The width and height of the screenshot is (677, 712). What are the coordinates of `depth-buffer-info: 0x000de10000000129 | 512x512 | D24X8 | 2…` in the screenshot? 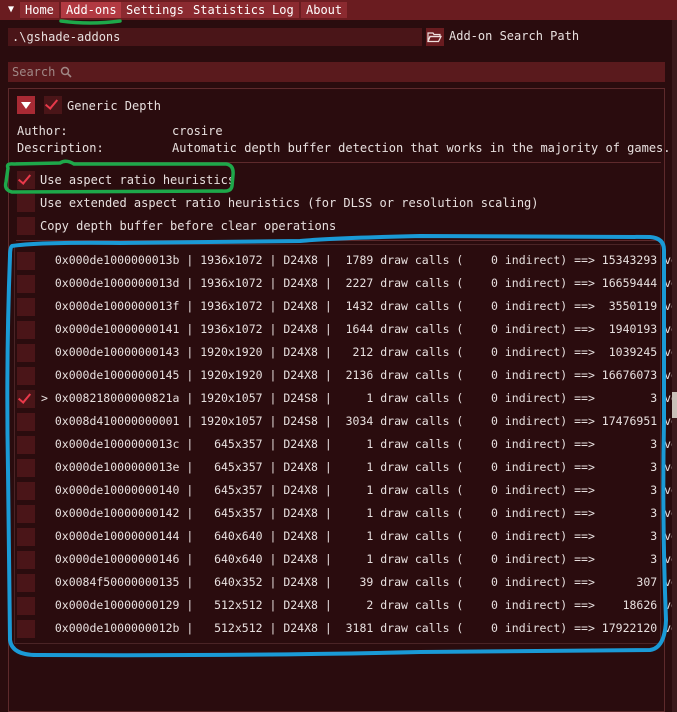 It's located at (359, 605).